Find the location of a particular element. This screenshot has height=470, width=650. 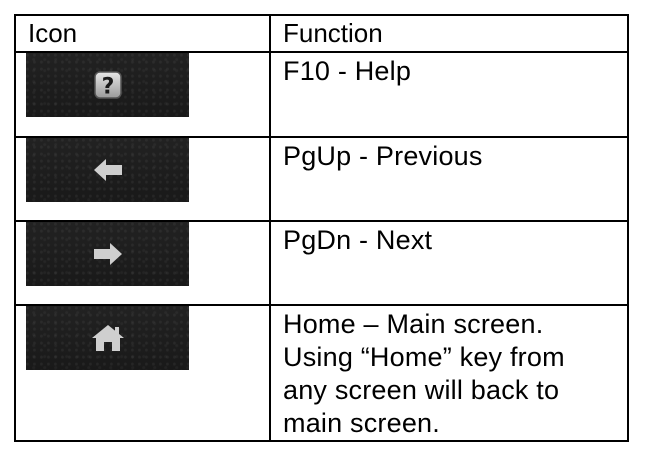

left-arrow-icon is located at coordinates (107, 170).